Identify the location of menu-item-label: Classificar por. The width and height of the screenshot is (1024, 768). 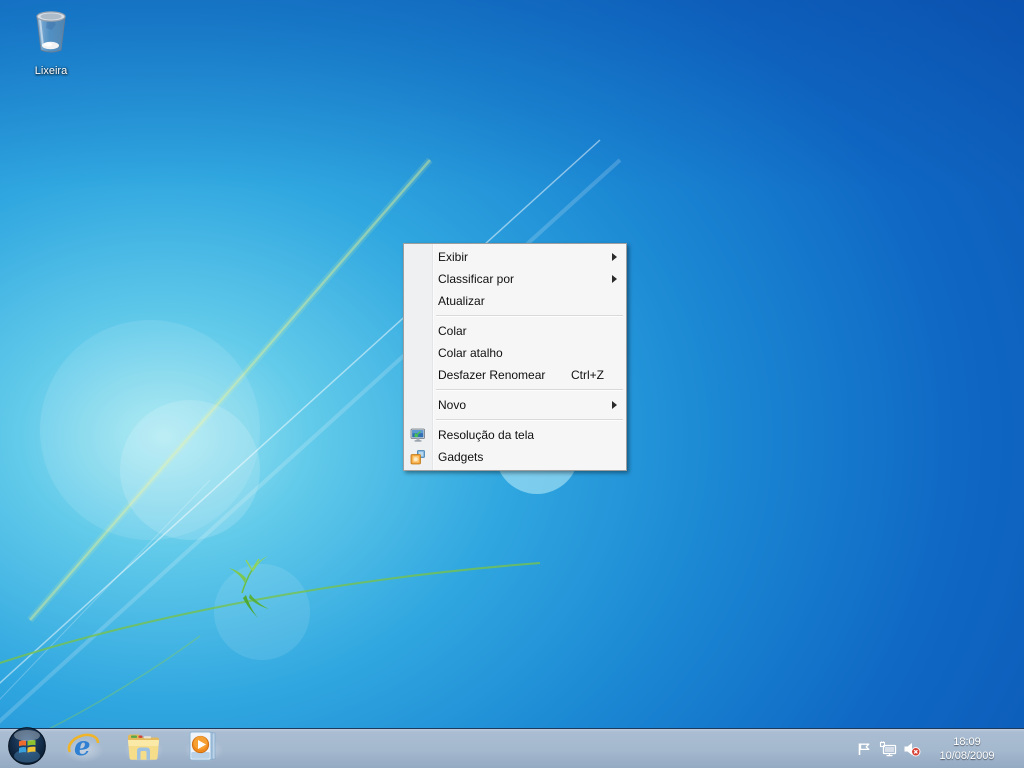
(476, 279).